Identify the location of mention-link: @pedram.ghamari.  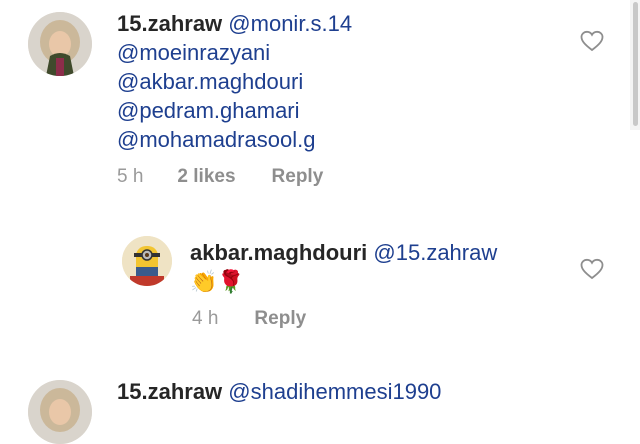
(208, 110).